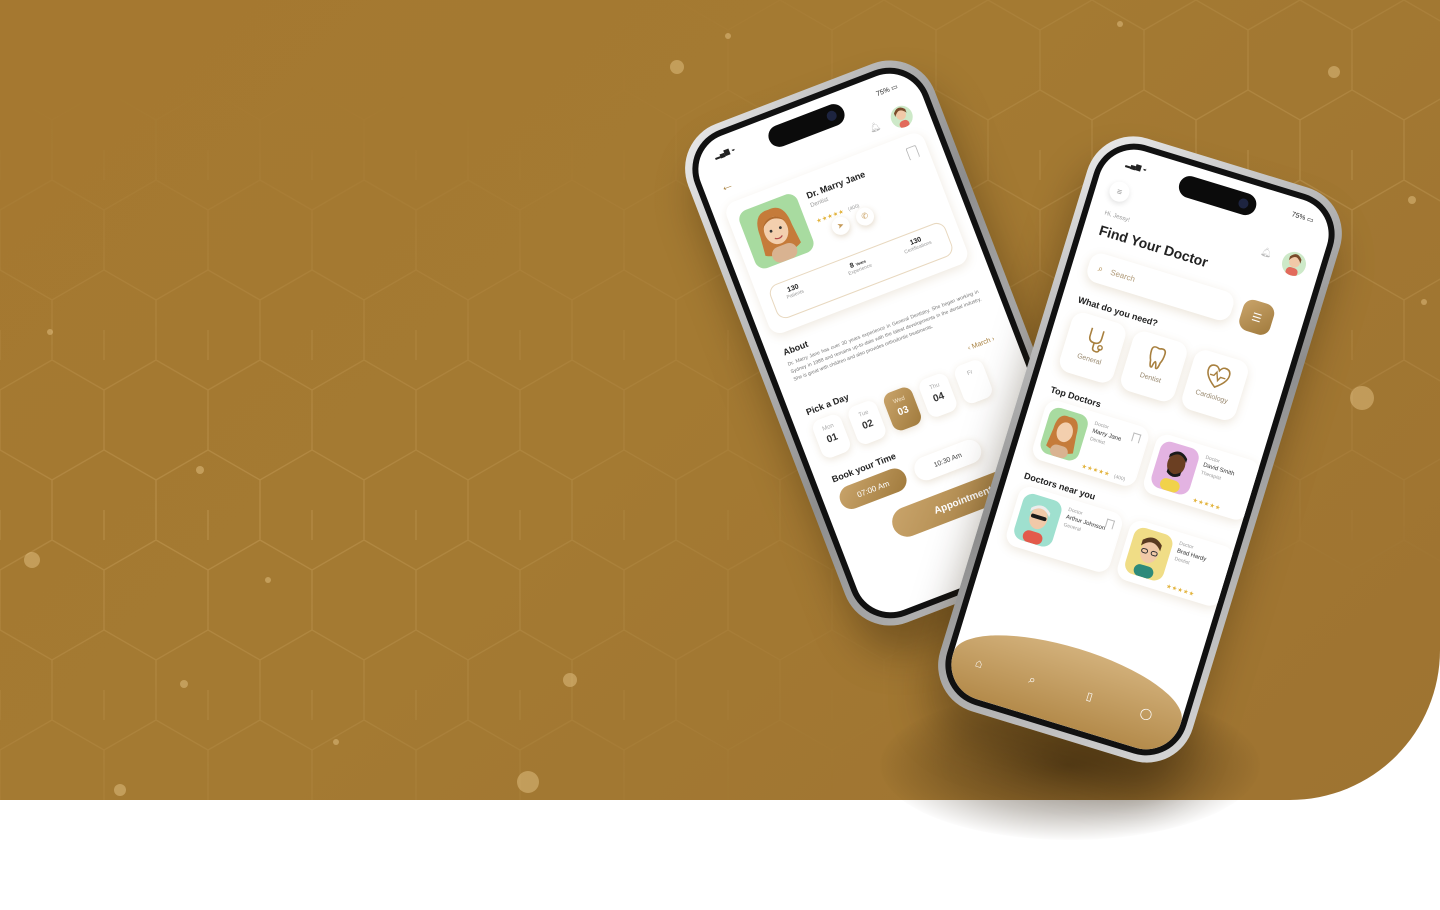 This screenshot has height=910, width=1440. I want to click on top-doctor-card-1: Doctor David Smith Therapist ★★★★★, so click(1201, 477).